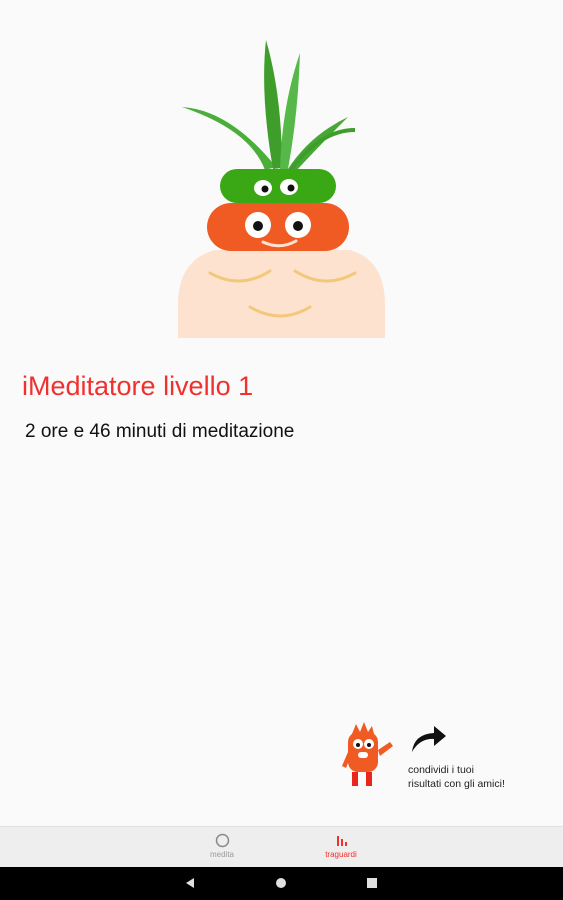 Image resolution: width=563 pixels, height=900 pixels. What do you see at coordinates (138, 386) in the screenshot?
I see `level-title: iMeditatore livello 1` at bounding box center [138, 386].